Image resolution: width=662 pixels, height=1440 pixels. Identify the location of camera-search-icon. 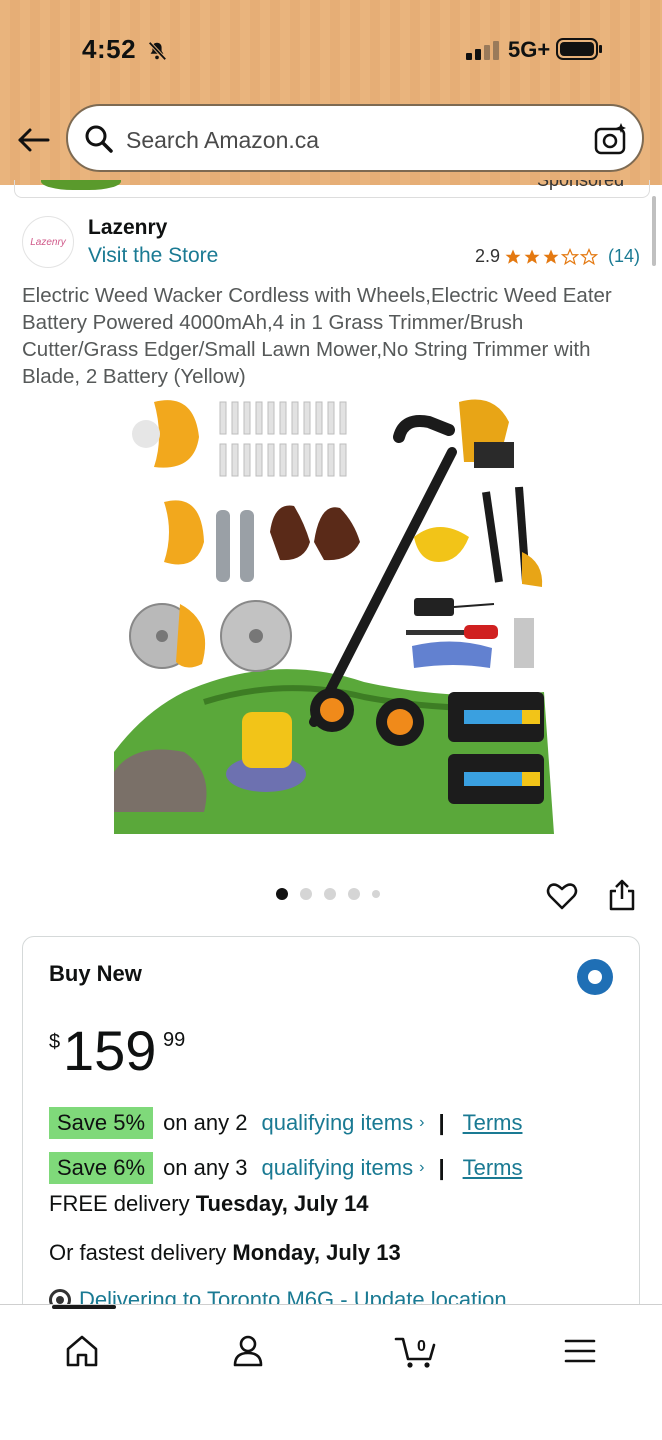
(611, 139).